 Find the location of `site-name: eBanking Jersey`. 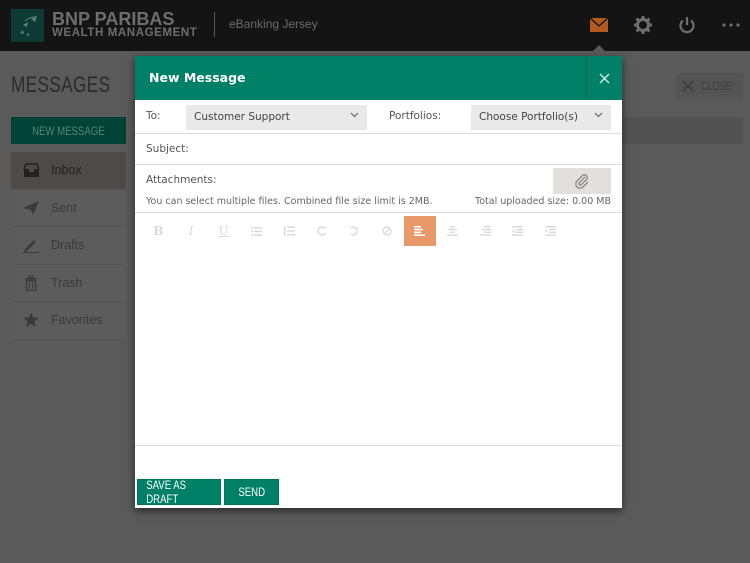

site-name: eBanking Jersey is located at coordinates (273, 24).